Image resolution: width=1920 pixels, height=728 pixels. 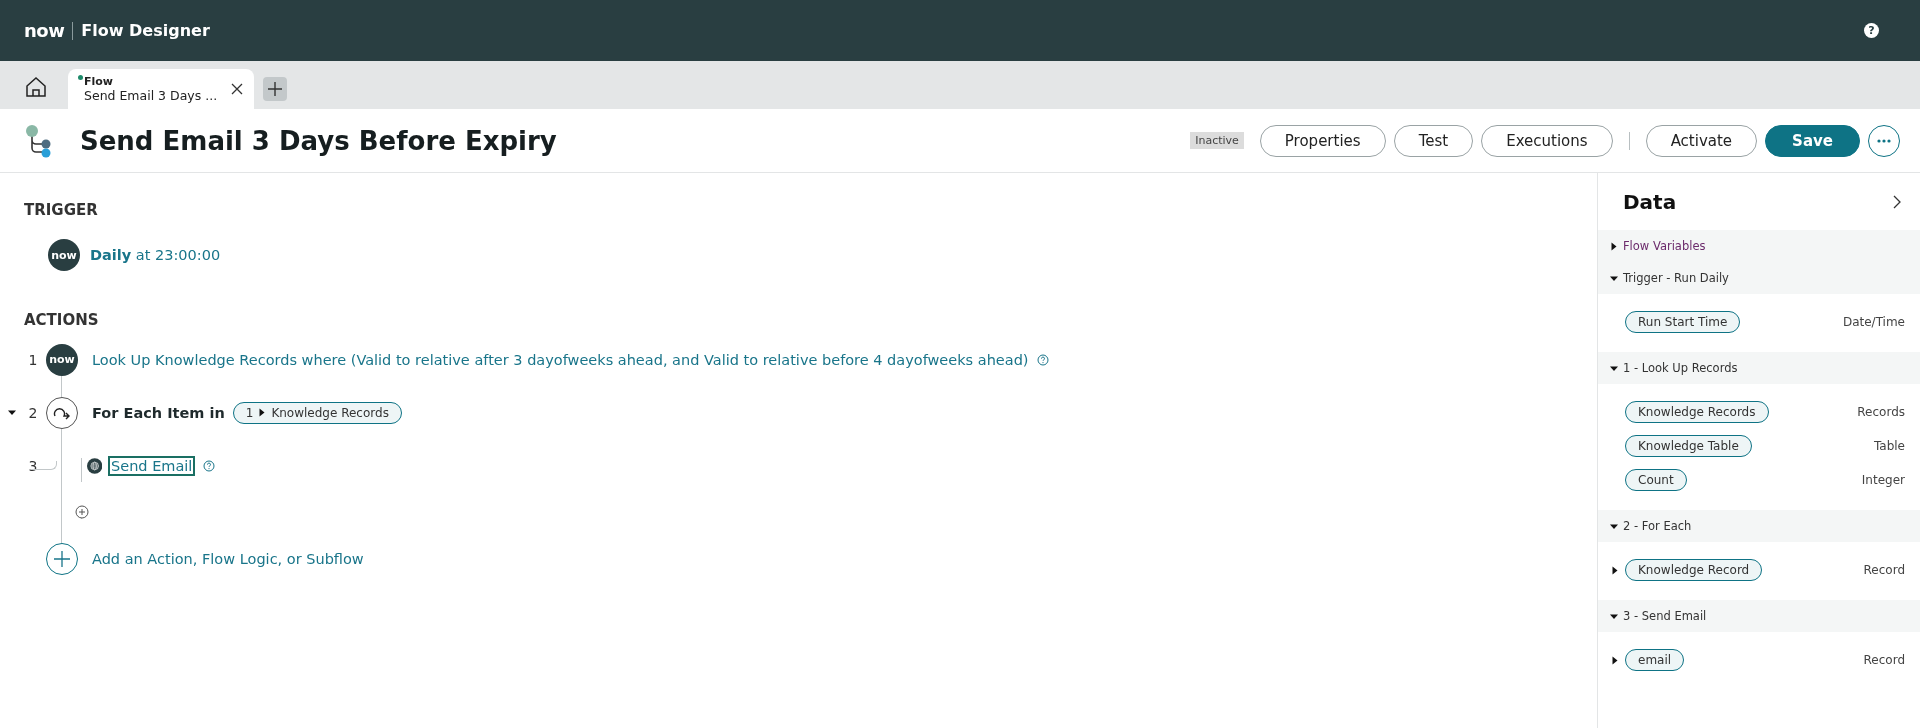 What do you see at coordinates (62, 412) in the screenshot?
I see `loop-icon` at bounding box center [62, 412].